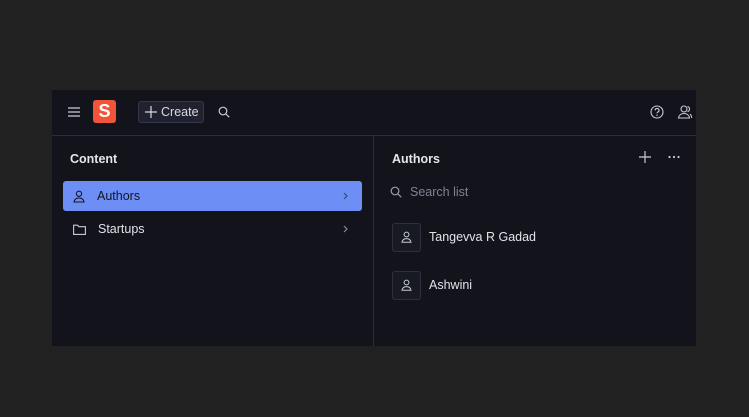 This screenshot has height=417, width=749. What do you see at coordinates (180, 112) in the screenshot?
I see `create-button-label: Create` at bounding box center [180, 112].